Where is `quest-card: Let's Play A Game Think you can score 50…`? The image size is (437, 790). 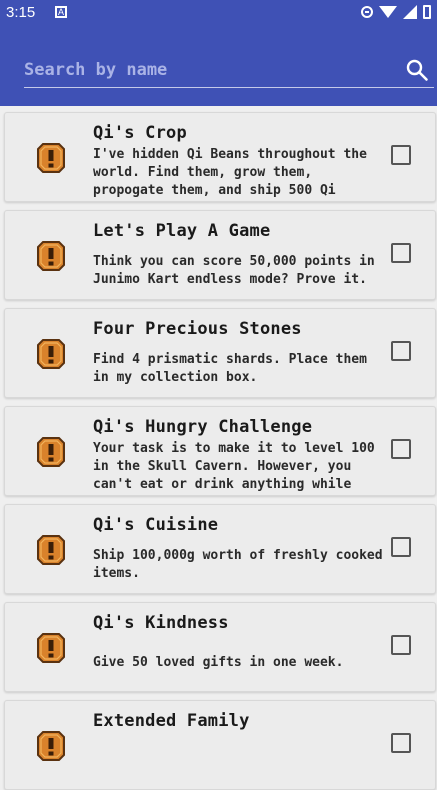
quest-card: Let's Play A Game Think you can score 50… is located at coordinates (220, 255).